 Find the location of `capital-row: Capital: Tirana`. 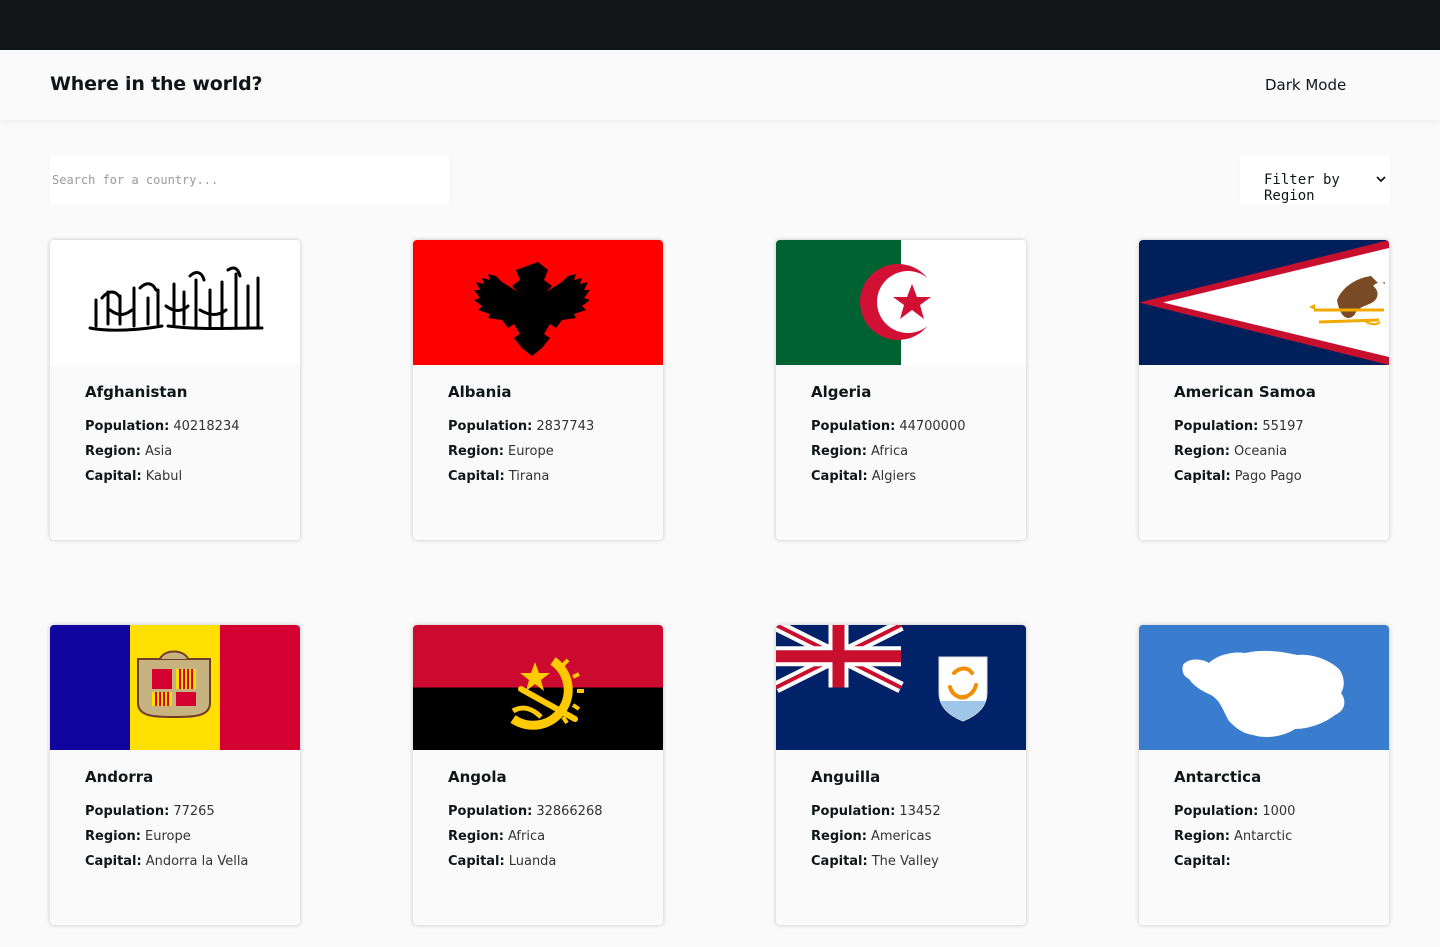

capital-row: Capital: Tirana is located at coordinates (498, 476).